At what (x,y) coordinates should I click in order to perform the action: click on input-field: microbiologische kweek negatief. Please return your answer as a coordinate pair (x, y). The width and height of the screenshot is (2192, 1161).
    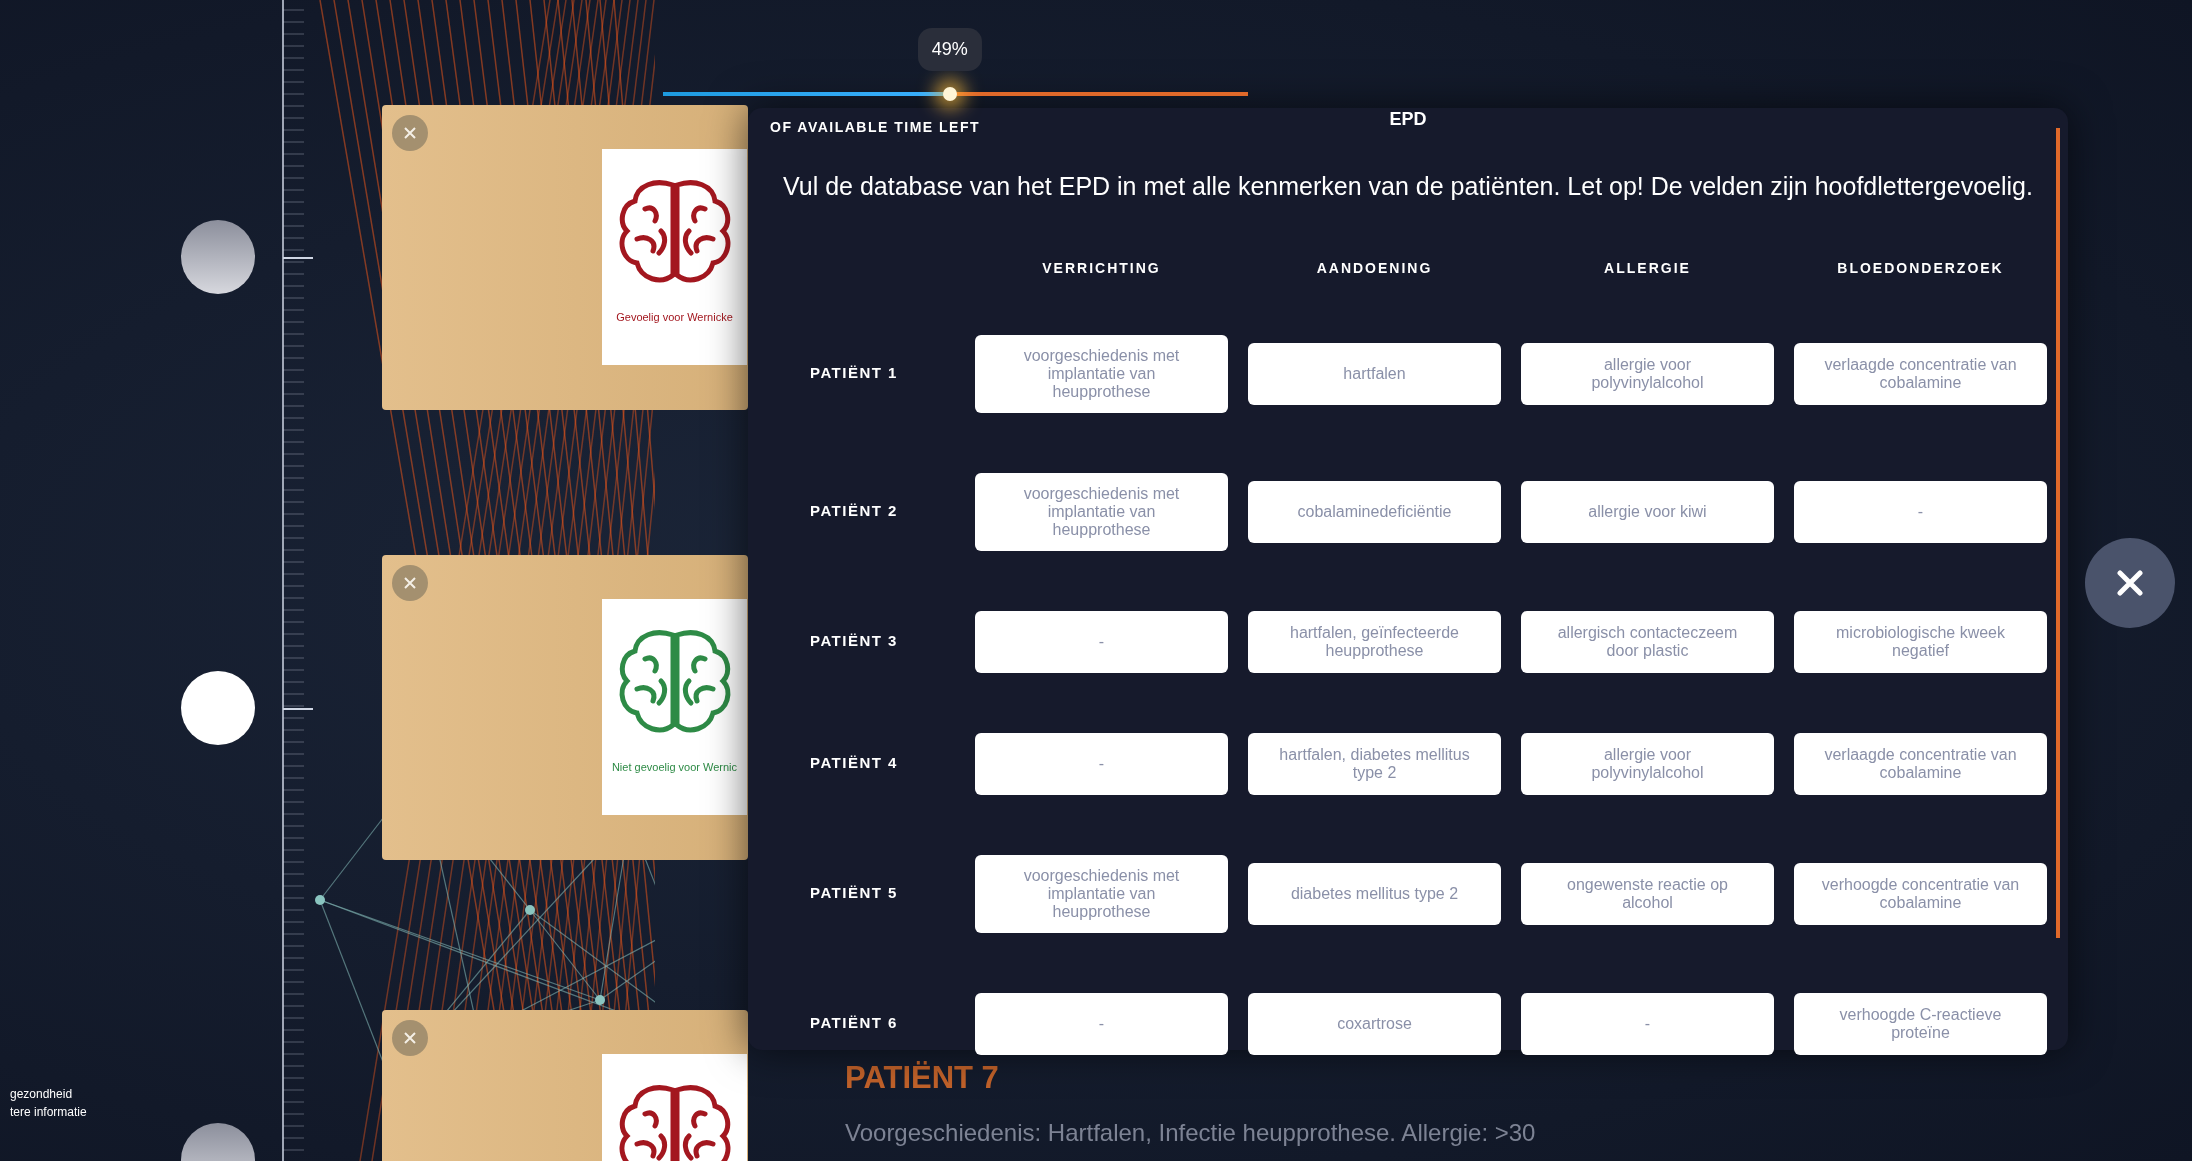
    Looking at the image, I should click on (1920, 641).